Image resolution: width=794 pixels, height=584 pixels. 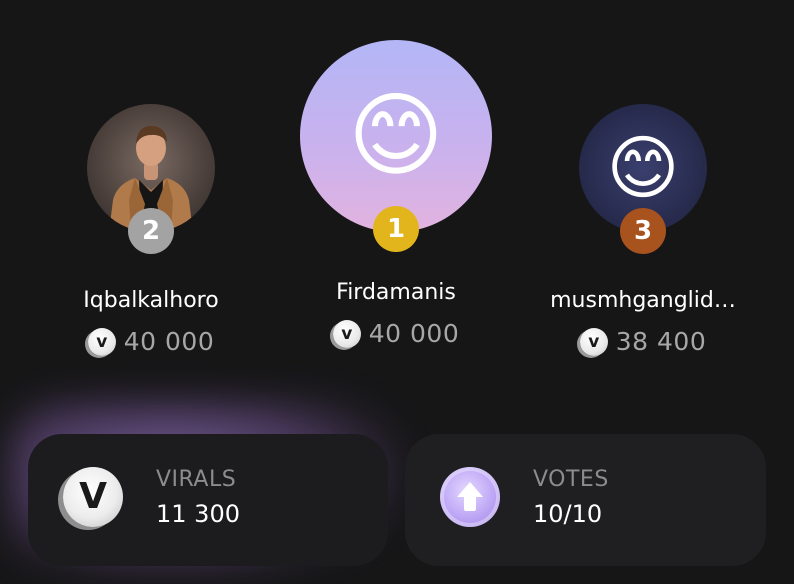 I want to click on podium-player-rank-2: 2 Iqbalkalhoro v 40 000, so click(x=151, y=230).